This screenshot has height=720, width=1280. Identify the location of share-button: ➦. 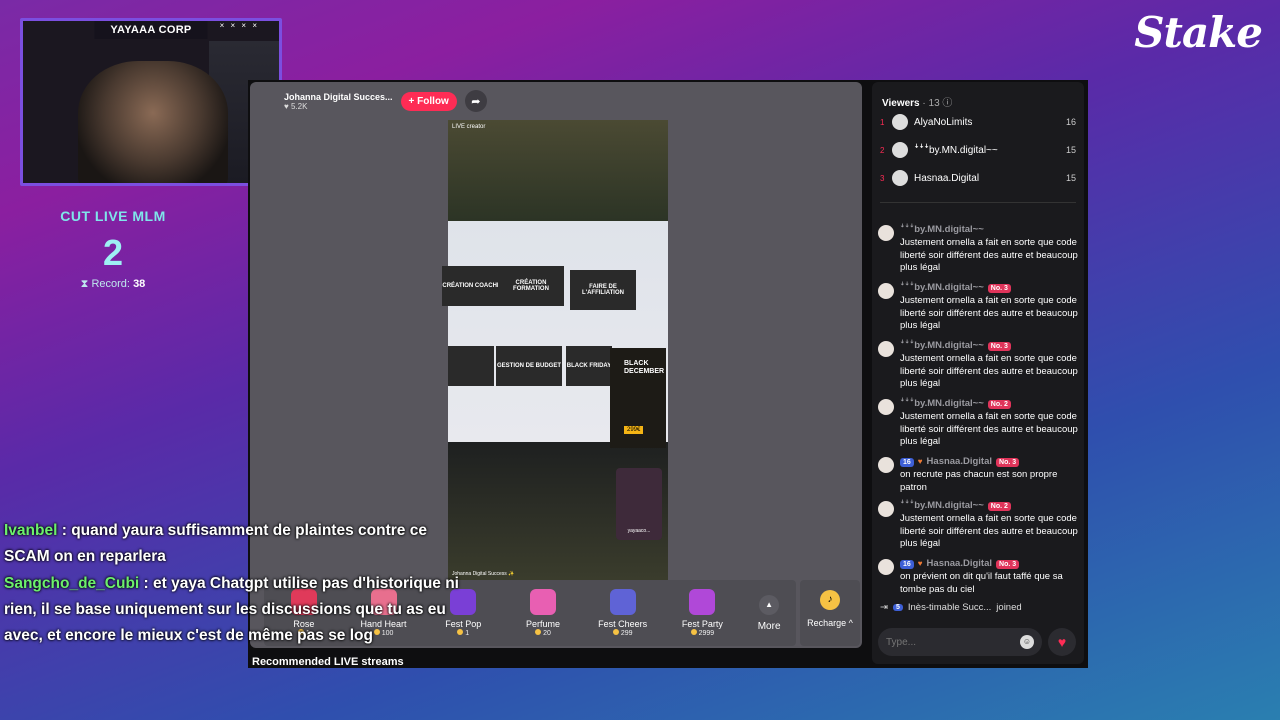
(475, 101).